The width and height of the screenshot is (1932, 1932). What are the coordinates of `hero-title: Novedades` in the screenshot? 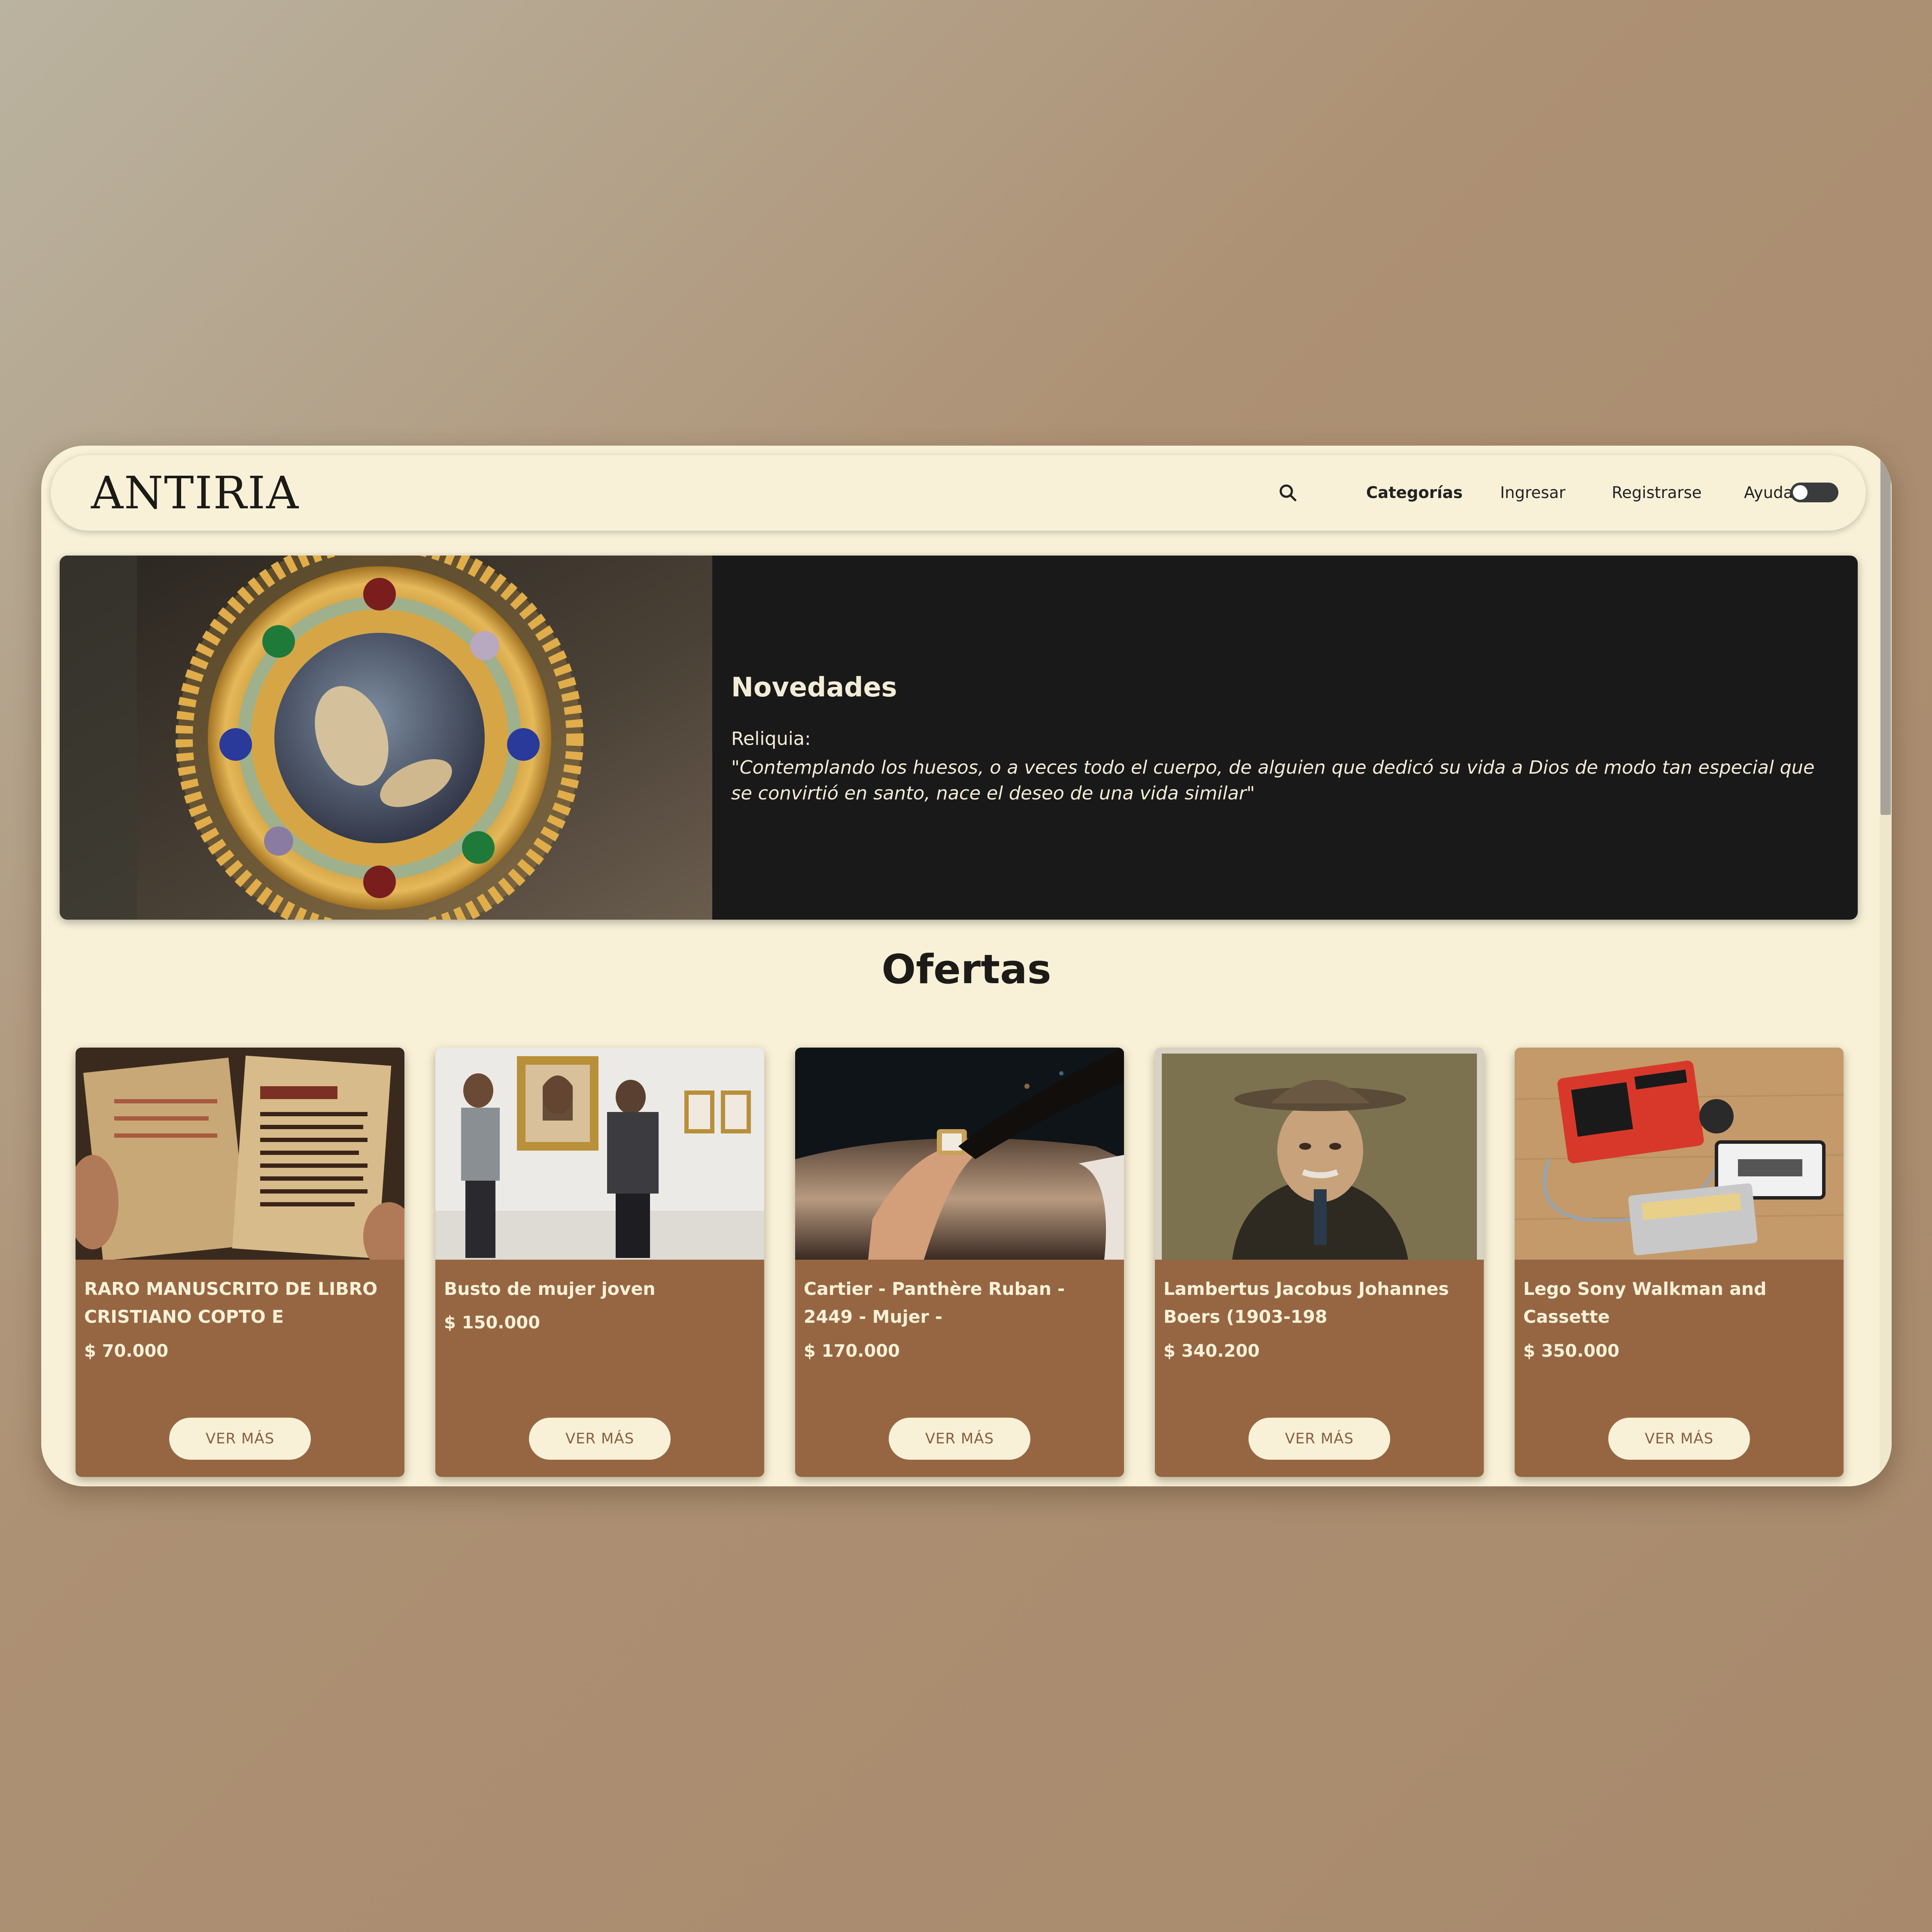 It's located at (814, 687).